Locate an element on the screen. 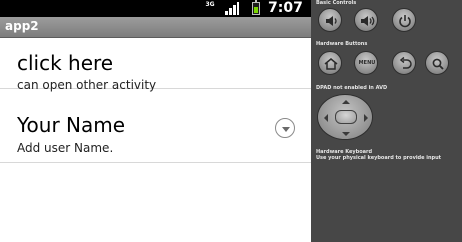 The height and width of the screenshot is (242, 462). volume-down-button is located at coordinates (330, 20).